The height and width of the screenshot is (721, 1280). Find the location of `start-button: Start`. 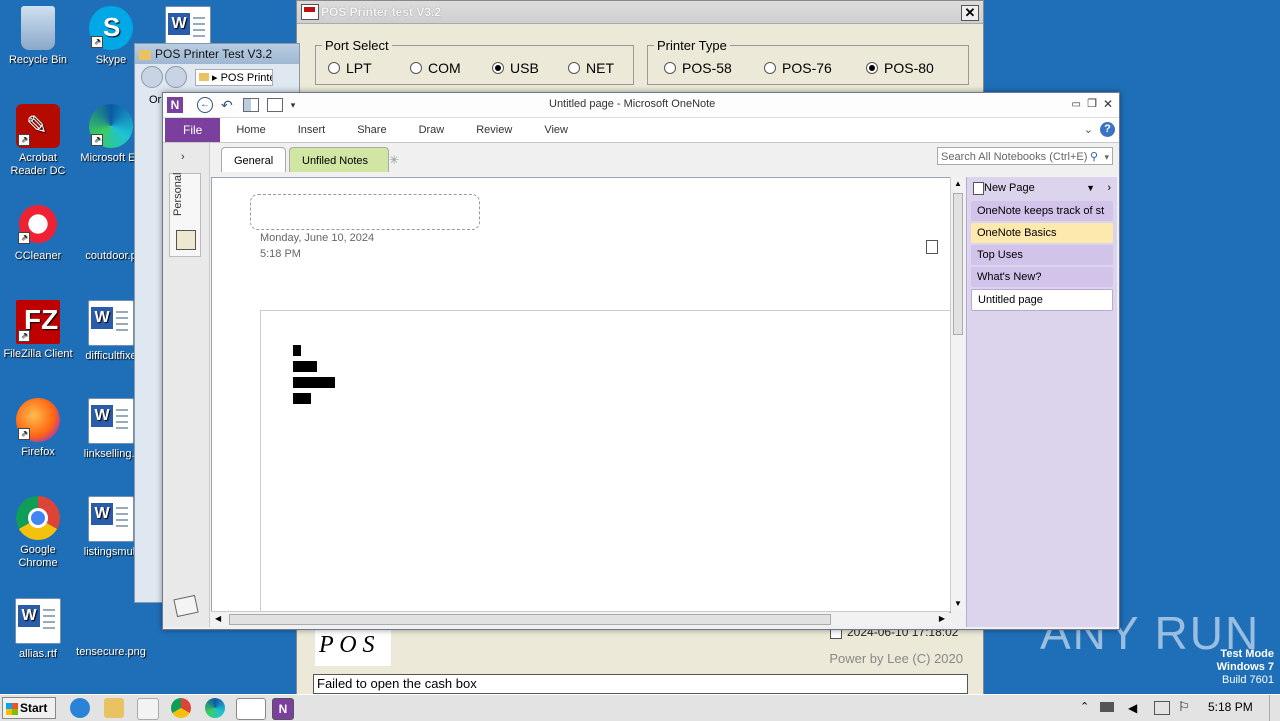

start-button: Start is located at coordinates (29, 708).